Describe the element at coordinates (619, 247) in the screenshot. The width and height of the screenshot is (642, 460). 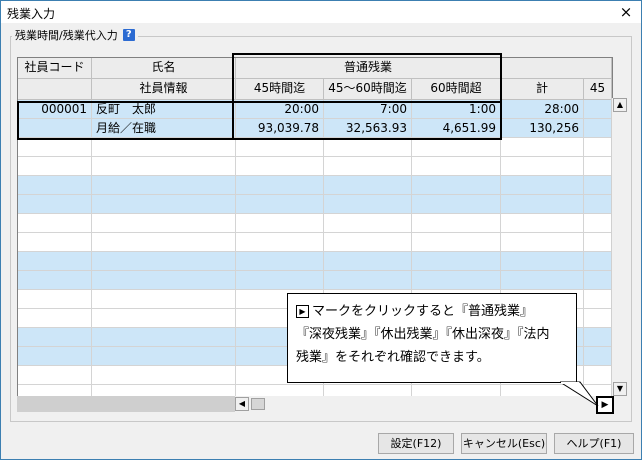
I see `vertical-scrollbar: ▲ ▼` at that location.